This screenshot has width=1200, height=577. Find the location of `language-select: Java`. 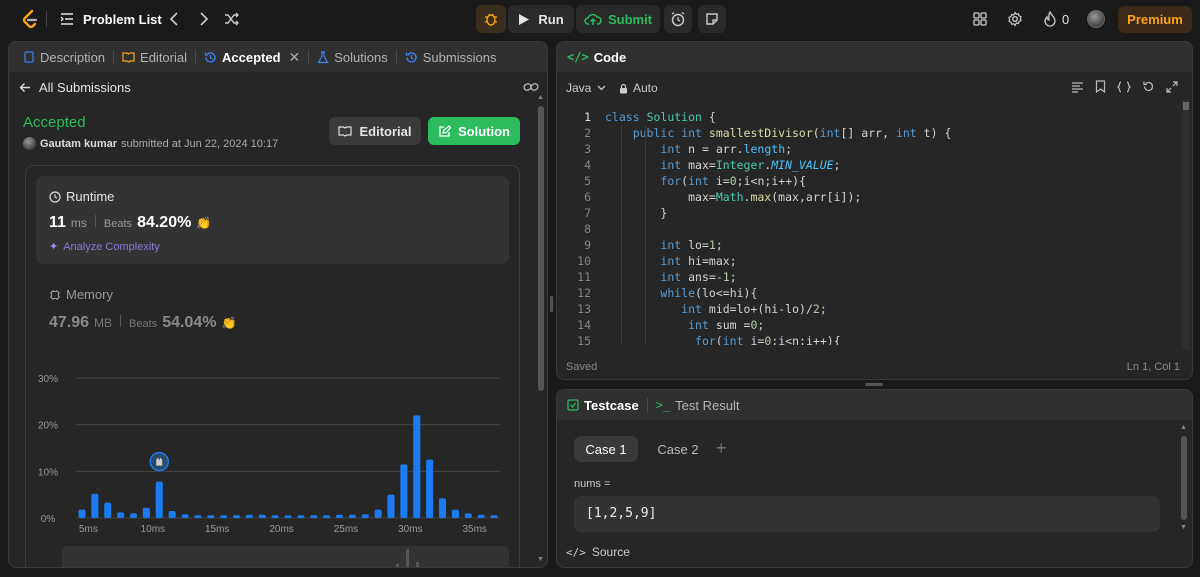

language-select: Java is located at coordinates (586, 88).